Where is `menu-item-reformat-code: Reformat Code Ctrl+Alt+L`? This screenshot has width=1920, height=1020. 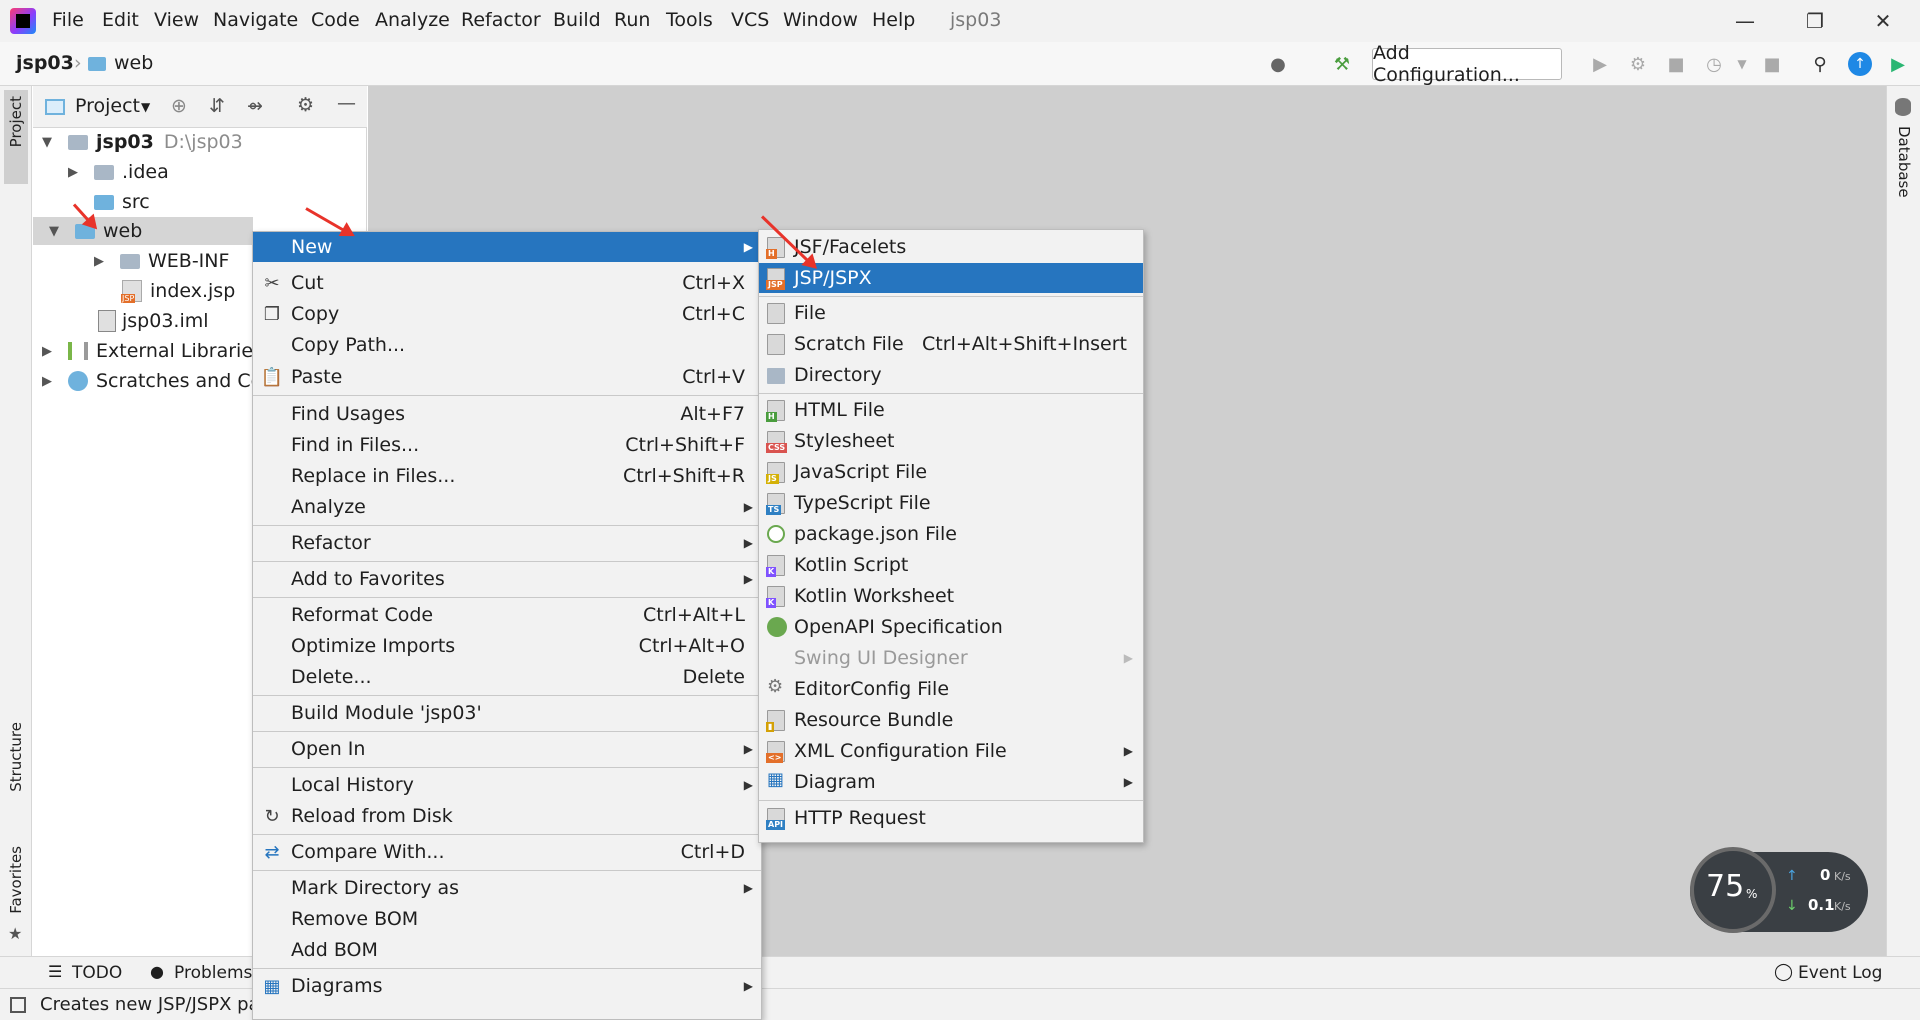 menu-item-reformat-code: Reformat Code Ctrl+Alt+L is located at coordinates (507, 615).